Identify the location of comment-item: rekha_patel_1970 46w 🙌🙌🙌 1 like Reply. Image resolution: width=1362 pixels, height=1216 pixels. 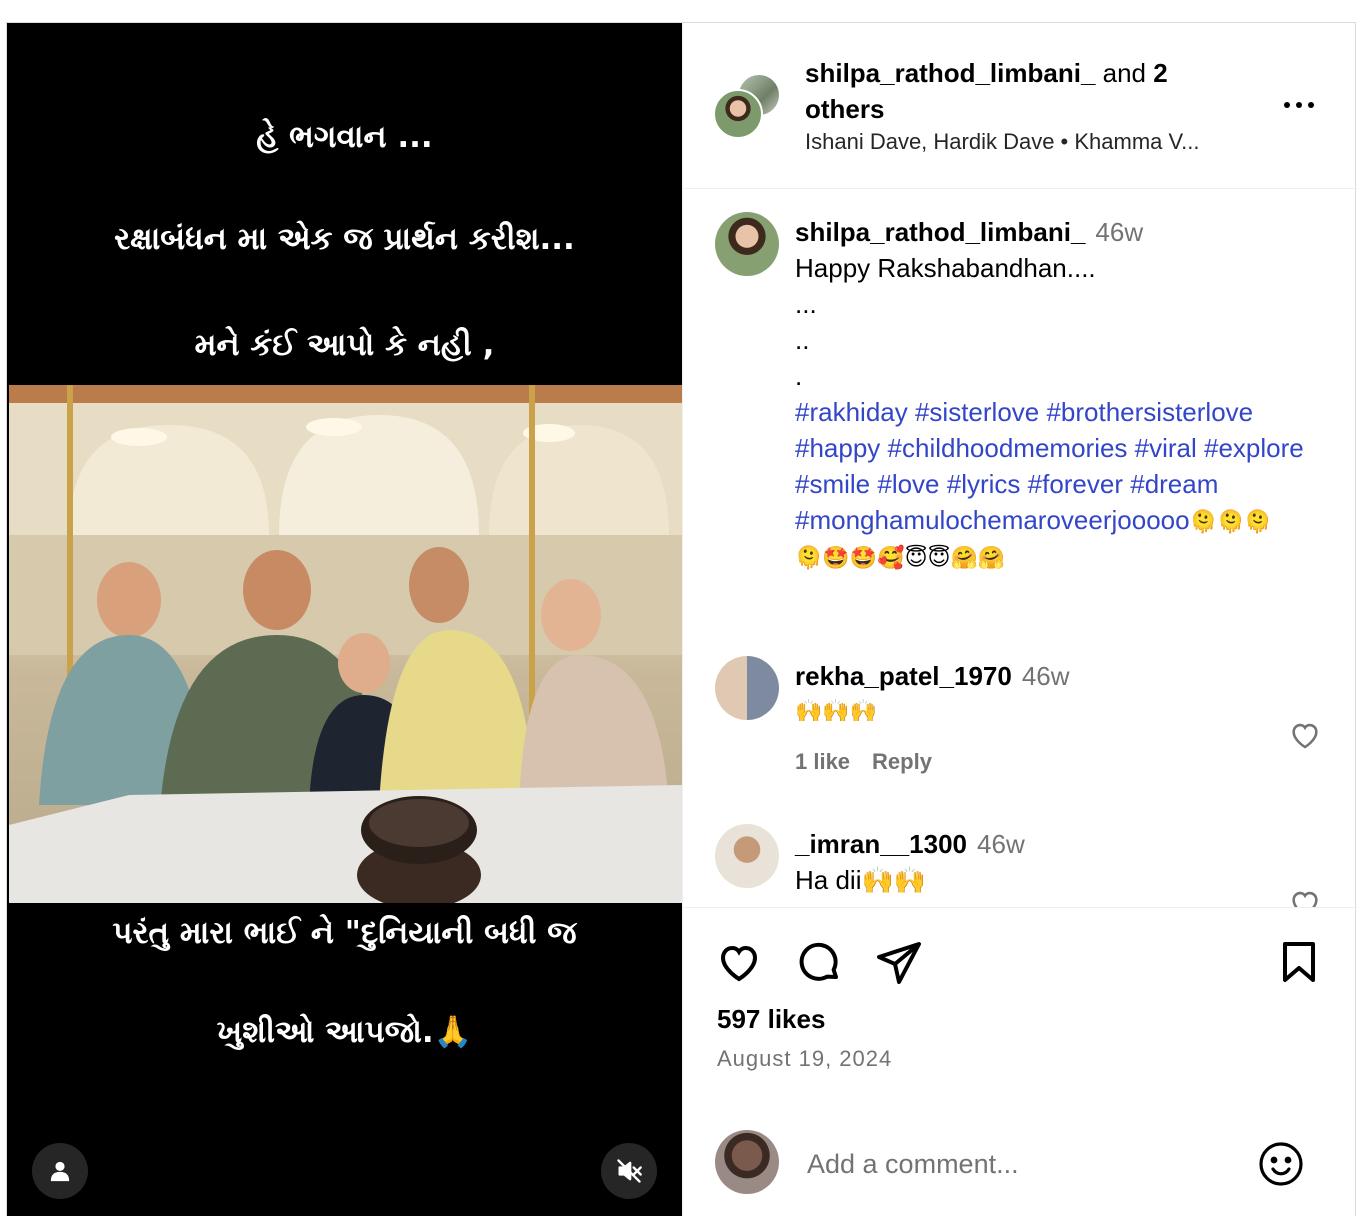
(932, 719).